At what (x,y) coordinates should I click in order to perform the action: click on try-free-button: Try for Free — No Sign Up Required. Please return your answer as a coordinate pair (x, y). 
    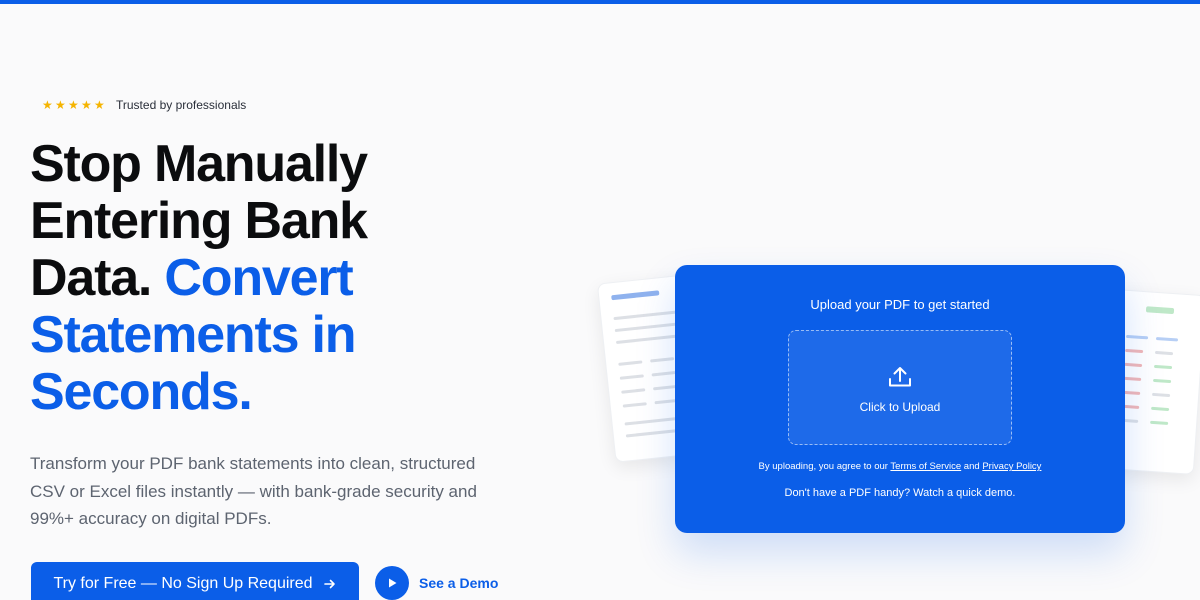
    Looking at the image, I should click on (195, 581).